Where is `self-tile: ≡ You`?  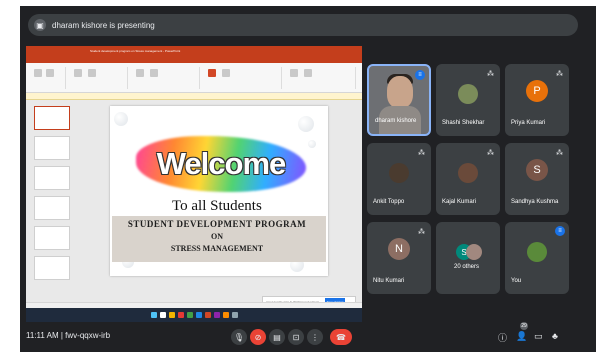 self-tile: ≡ You is located at coordinates (537, 258).